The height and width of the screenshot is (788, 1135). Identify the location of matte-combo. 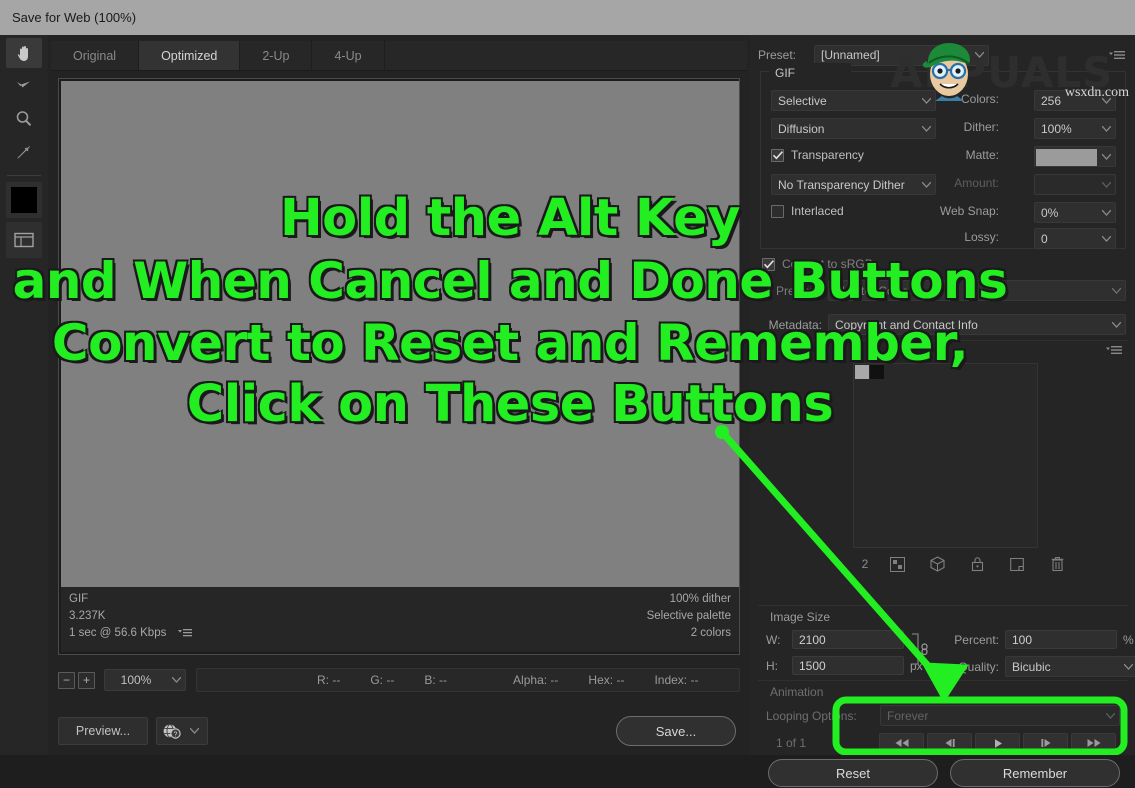
(1075, 156).